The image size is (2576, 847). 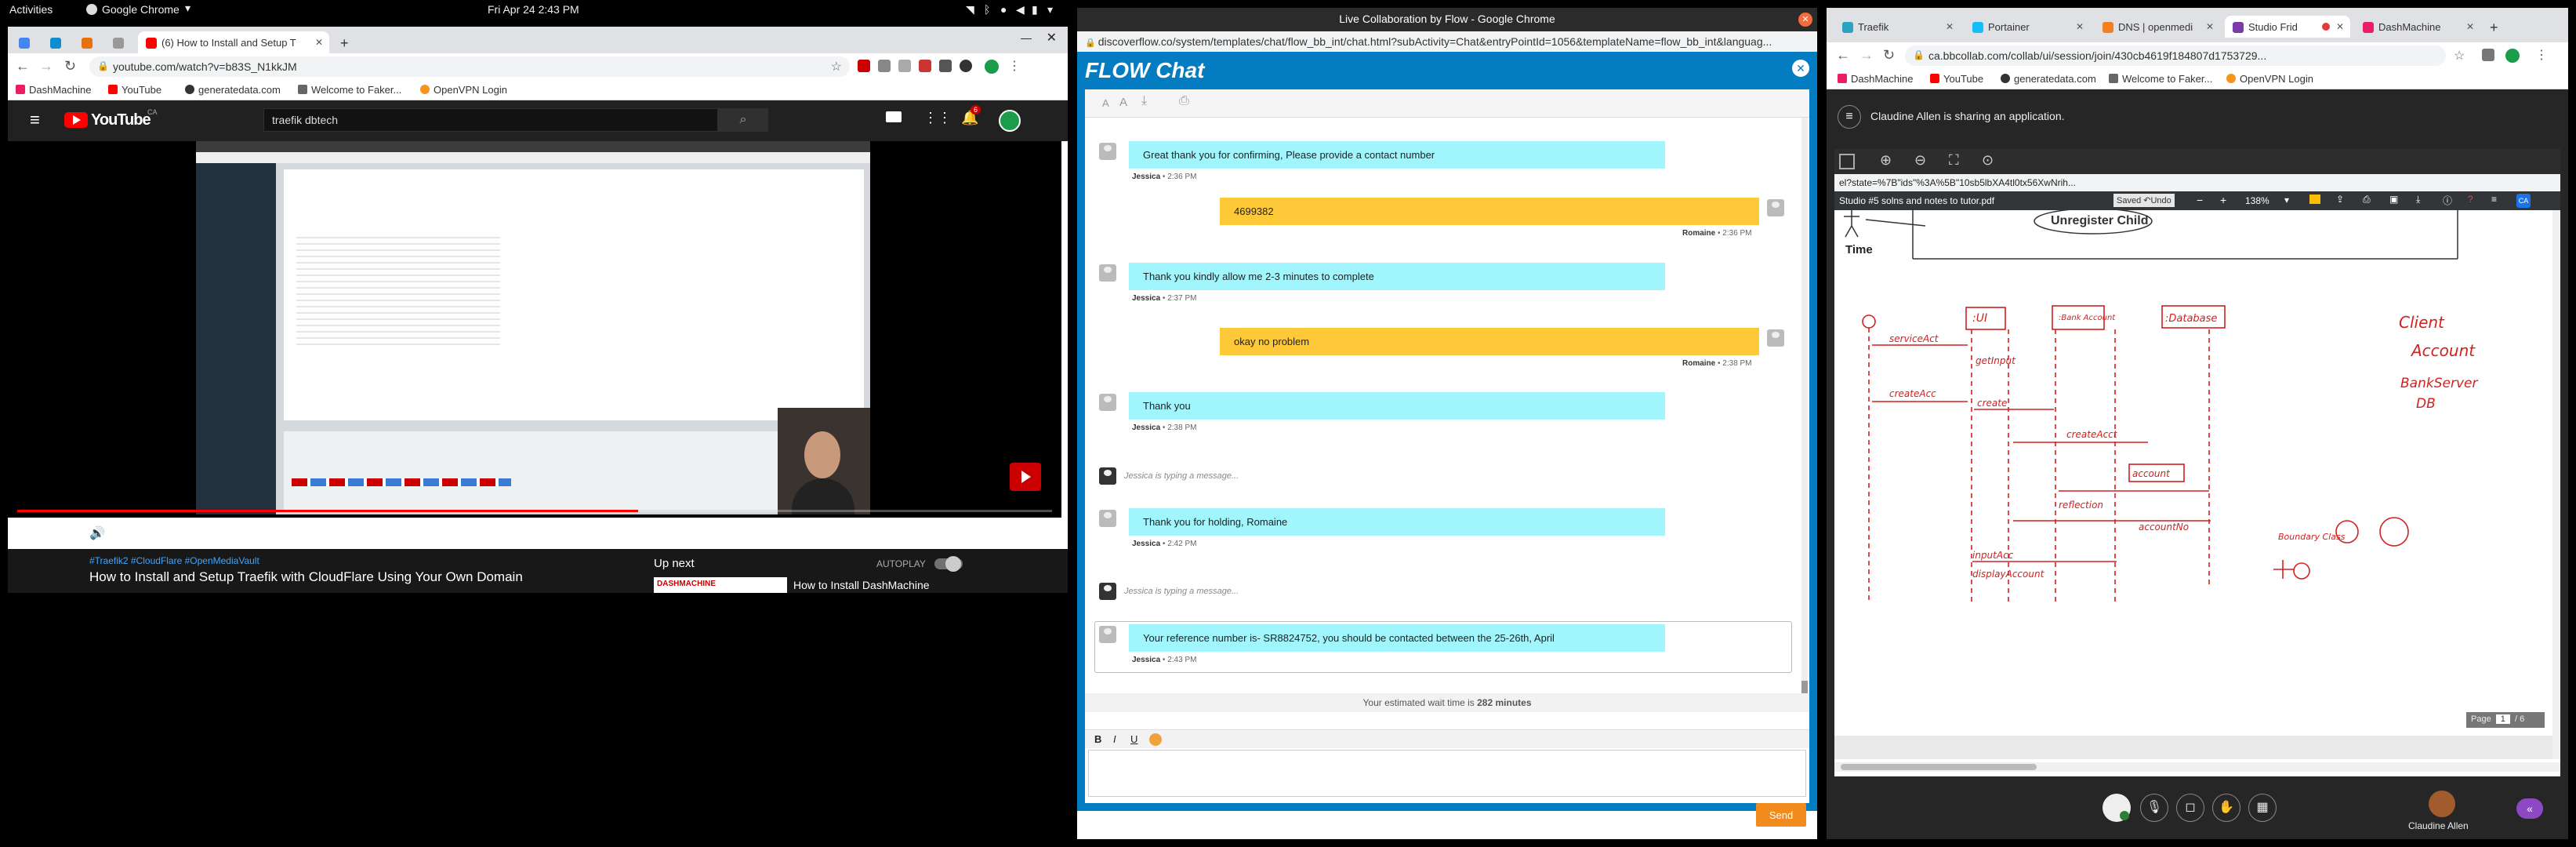 What do you see at coordinates (76, 120) in the screenshot?
I see `youtube-logo-icon` at bounding box center [76, 120].